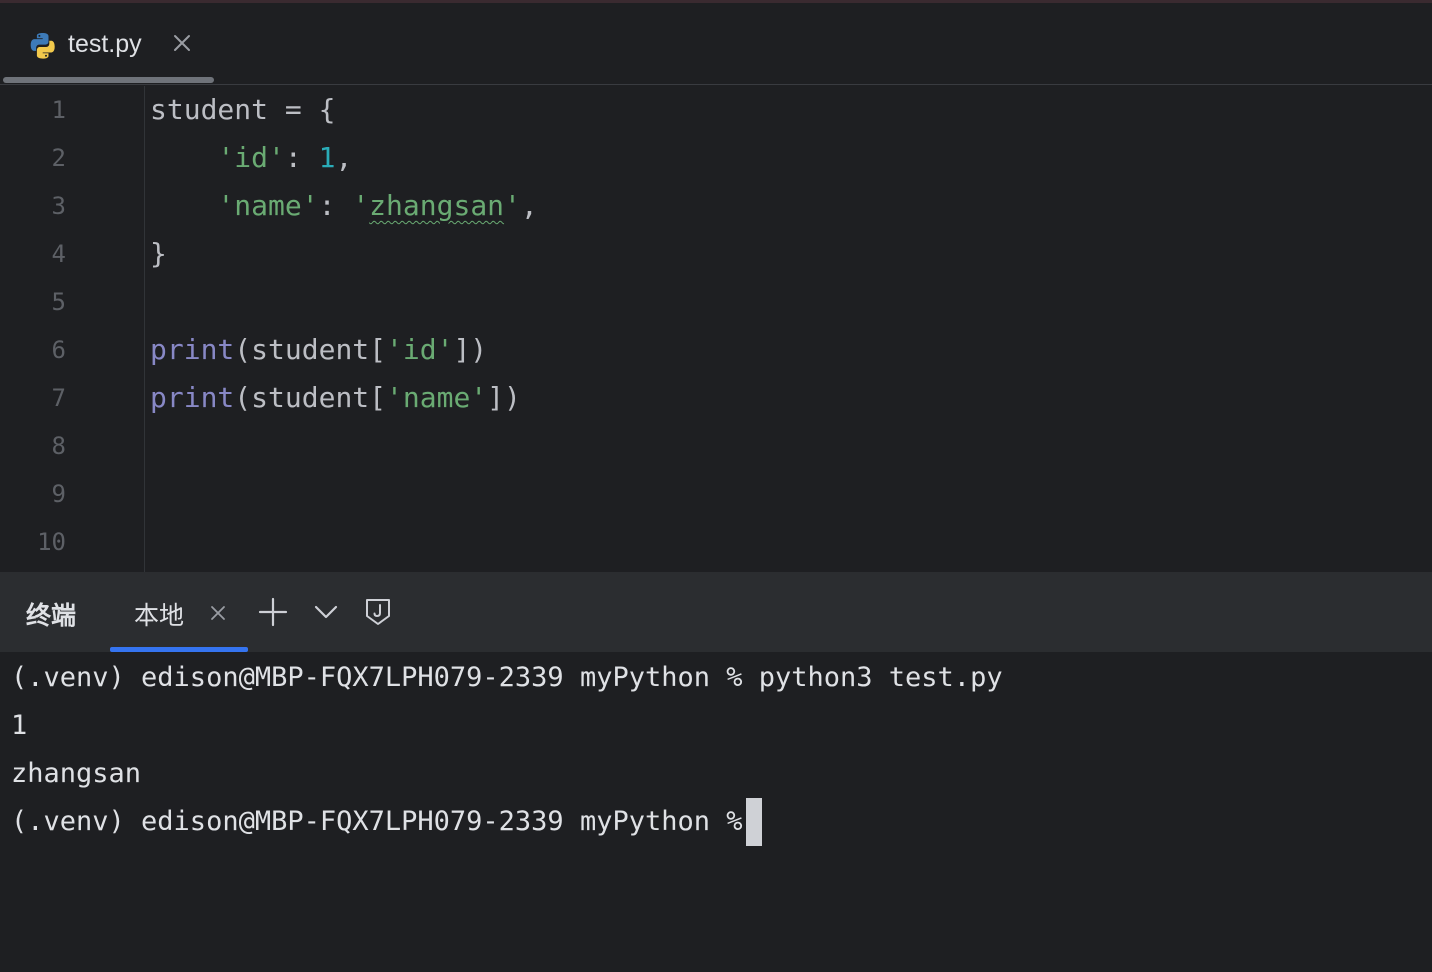 The height and width of the screenshot is (972, 1432). I want to click on panel-title: 终端, so click(51, 615).